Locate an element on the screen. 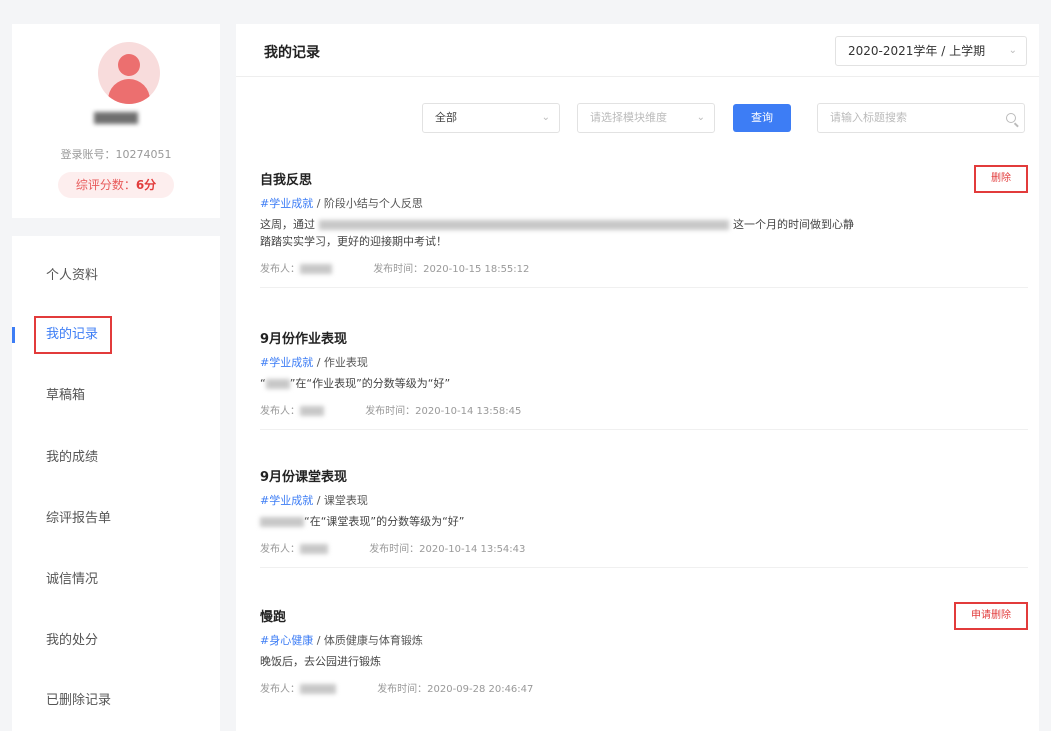 The image size is (1051, 731). record-meta: 发布人： 发布时间：2020-09-28 20:46:47 is located at coordinates (644, 687).